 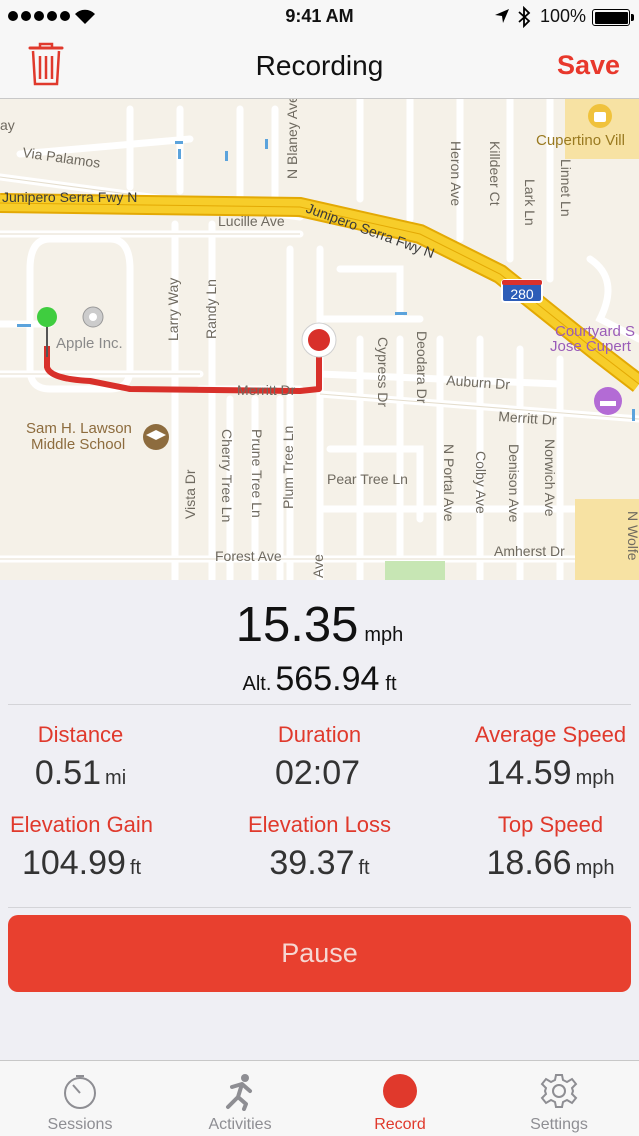 What do you see at coordinates (529, 551) in the screenshot?
I see `map-label: Amherst Dr` at bounding box center [529, 551].